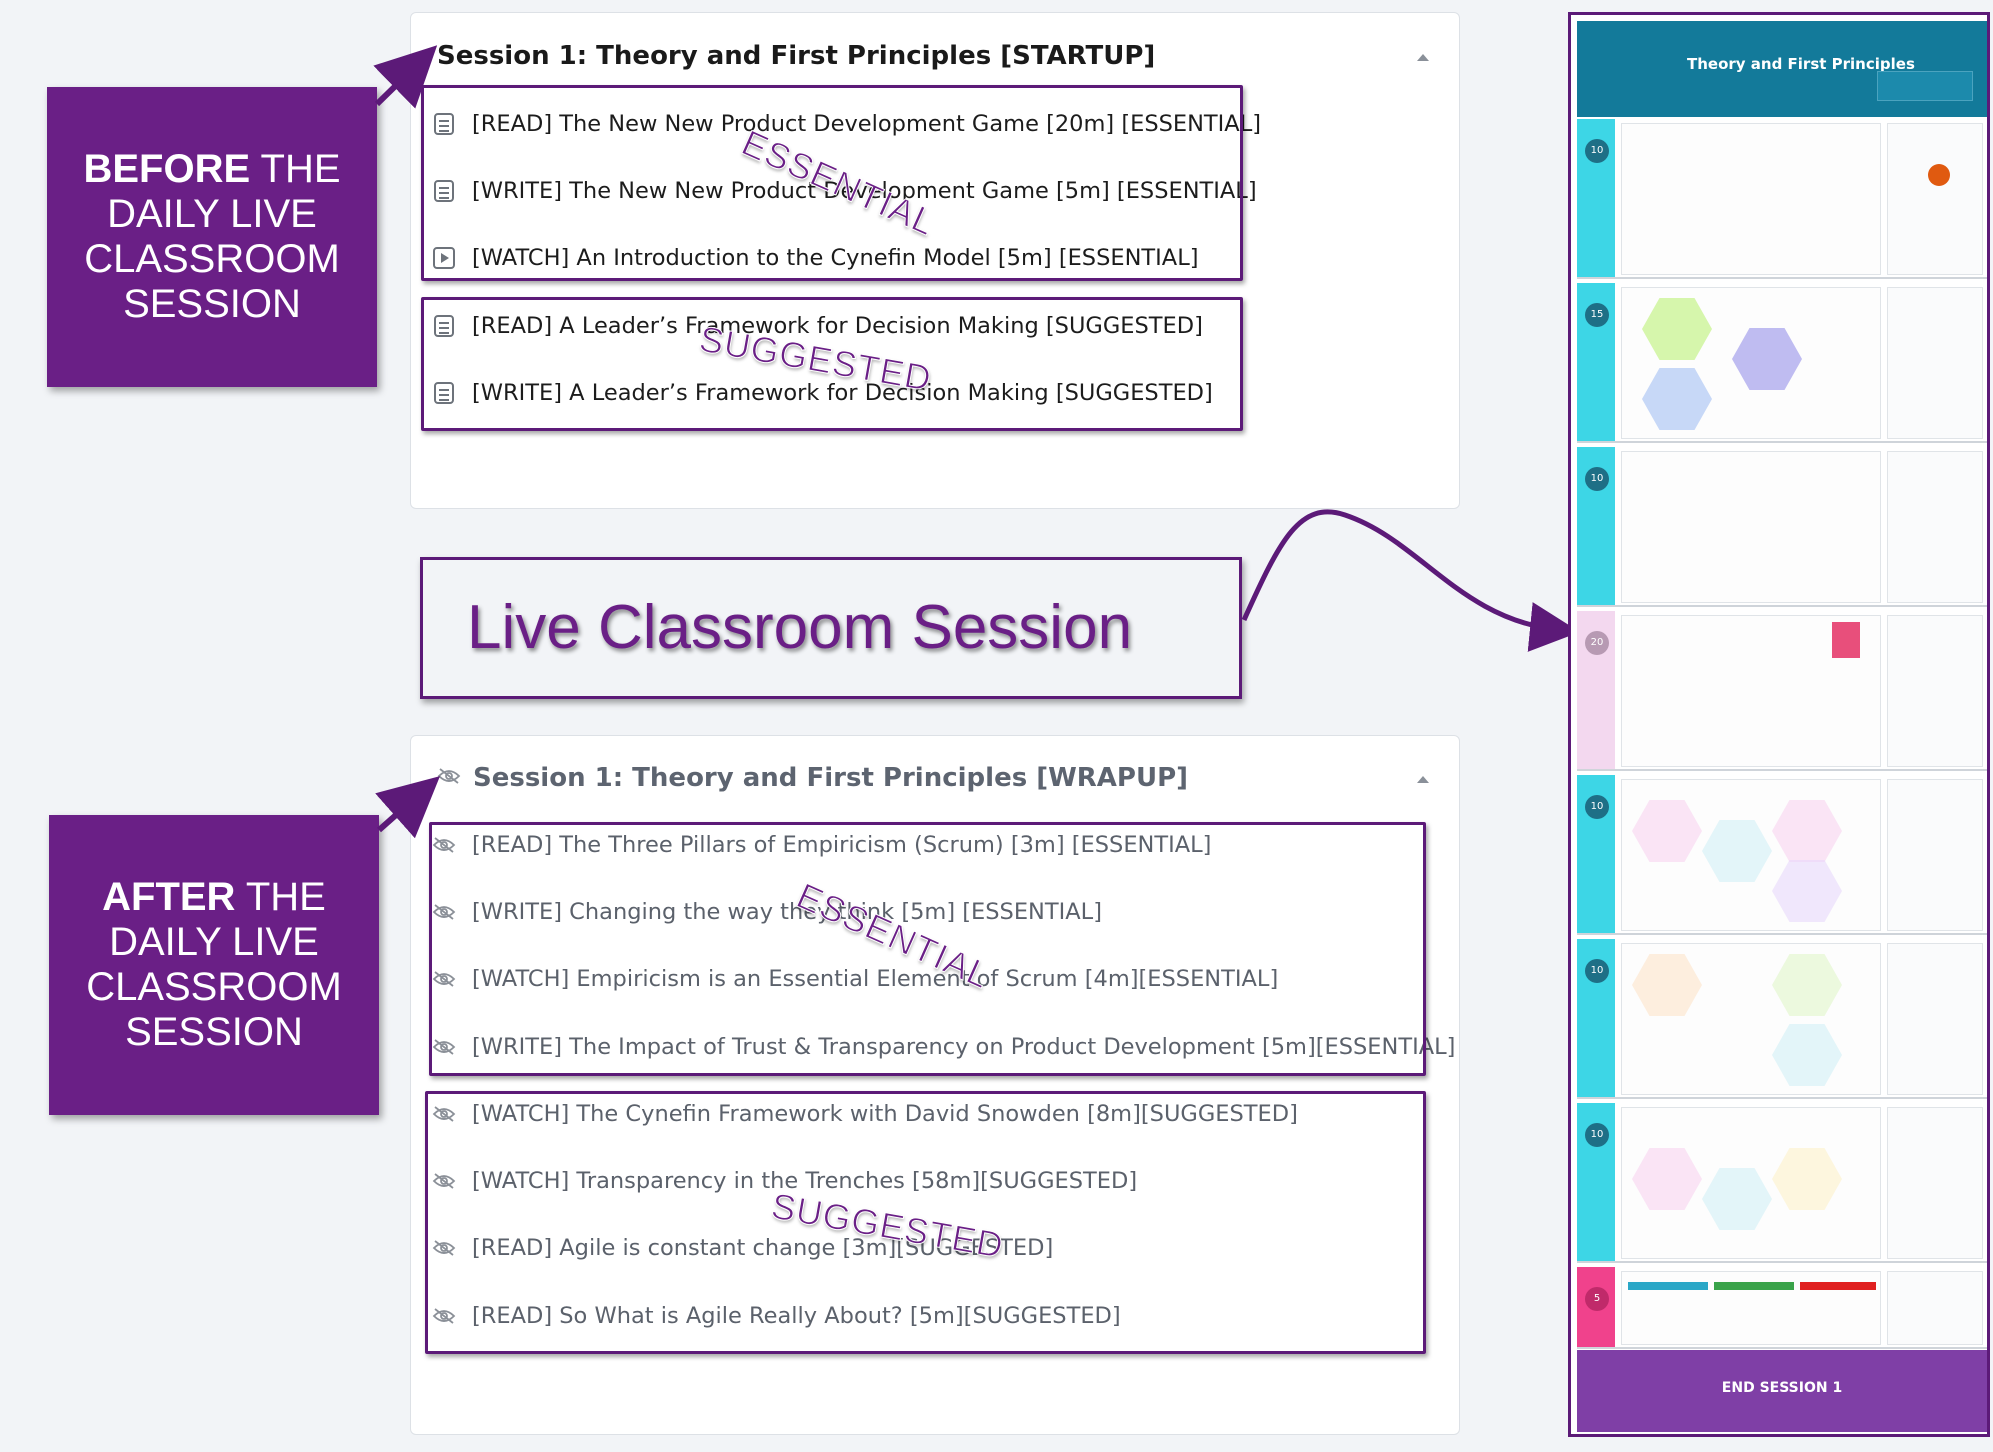 The width and height of the screenshot is (1993, 1452). What do you see at coordinates (1925, 86) in the screenshot?
I see `board-subtitle-box` at bounding box center [1925, 86].